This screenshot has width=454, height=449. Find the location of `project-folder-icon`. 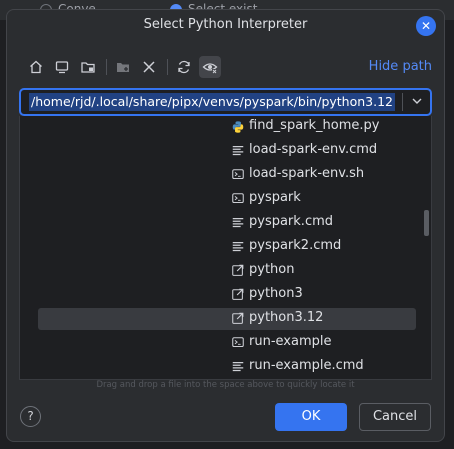

project-folder-icon is located at coordinates (88, 67).